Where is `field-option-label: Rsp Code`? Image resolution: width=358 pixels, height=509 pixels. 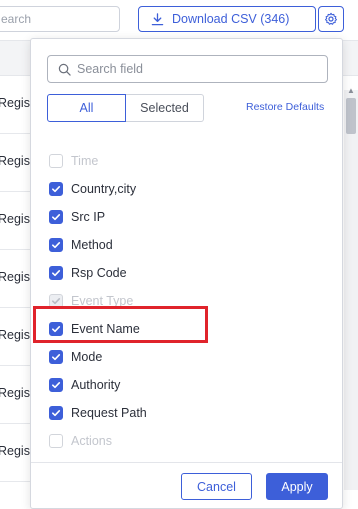 field-option-label: Rsp Code is located at coordinates (99, 273).